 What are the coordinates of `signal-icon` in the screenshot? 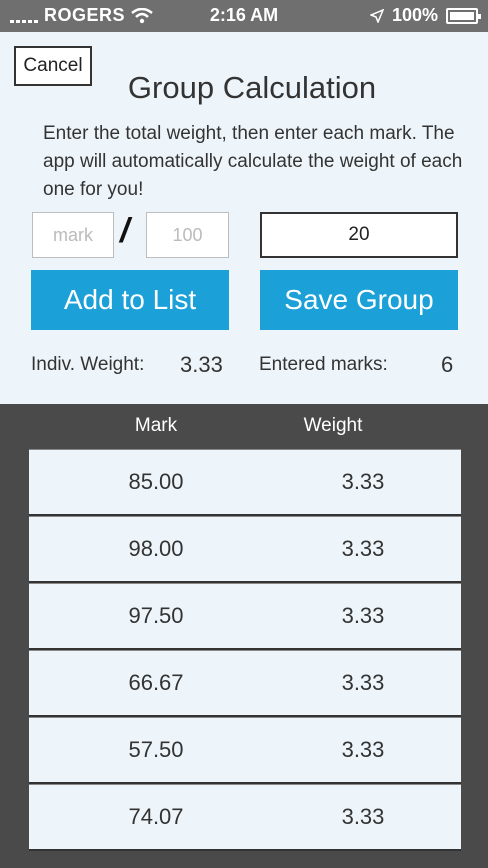 It's located at (24, 16).